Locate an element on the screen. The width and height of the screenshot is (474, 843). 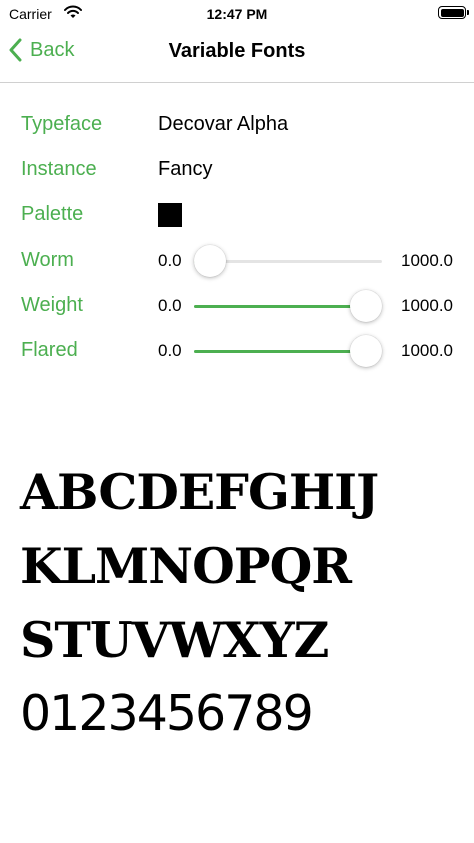
weight-slider is located at coordinates (288, 306).